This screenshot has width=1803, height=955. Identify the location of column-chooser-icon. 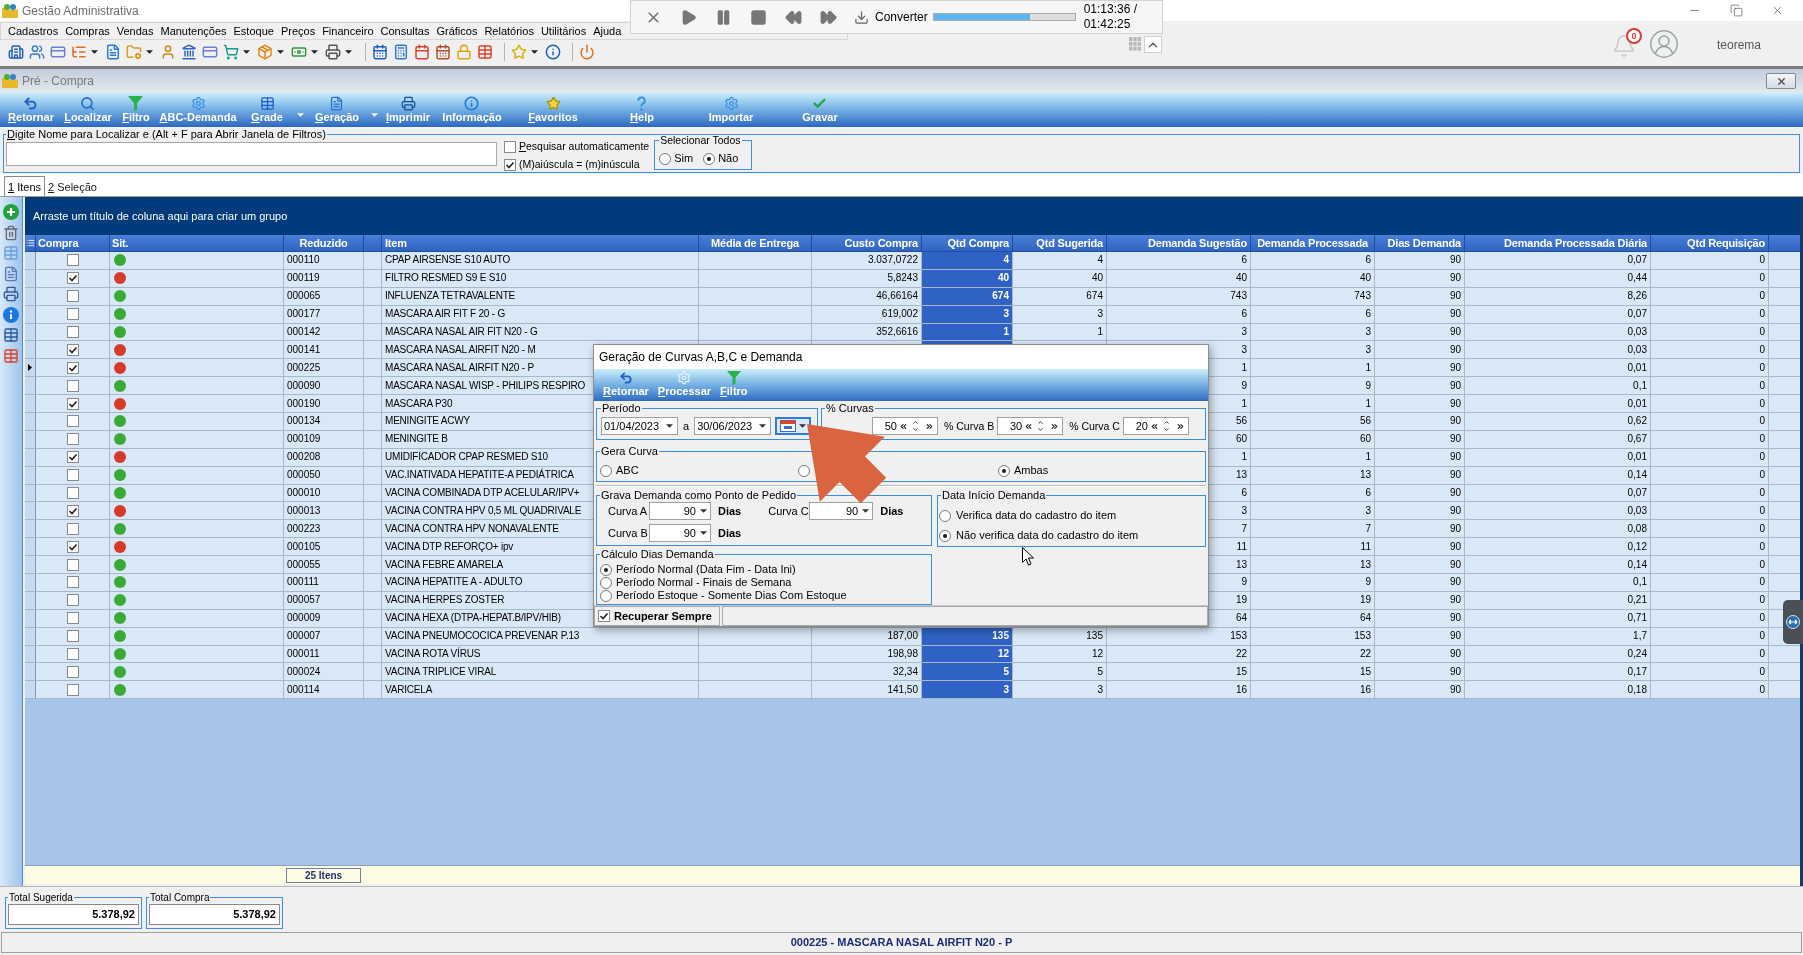
(30, 243).